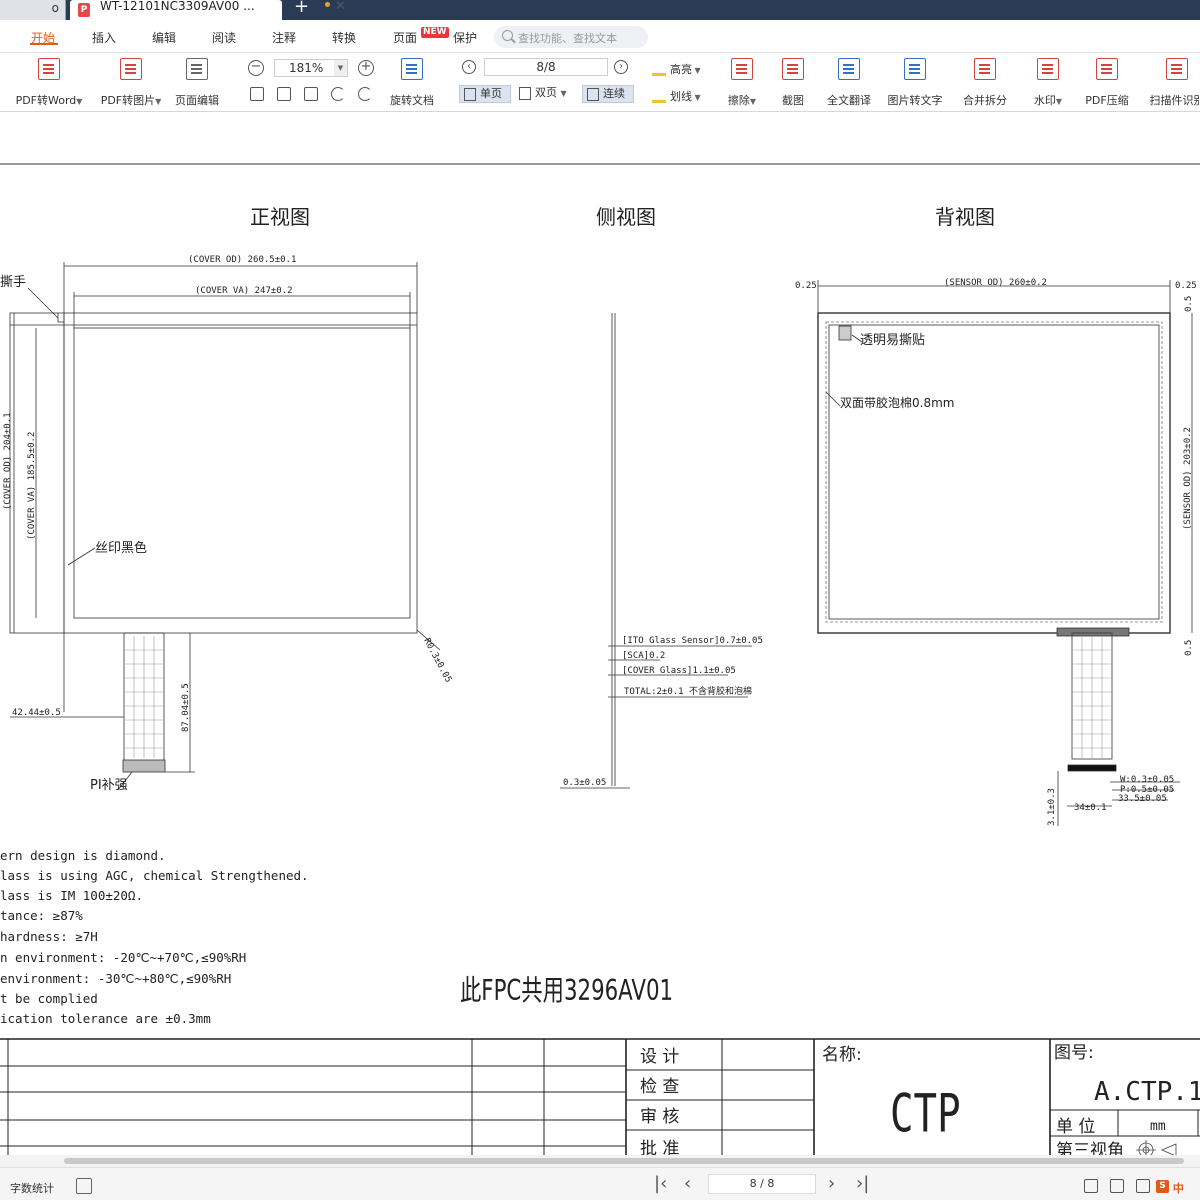  What do you see at coordinates (197, 83) in the screenshot?
I see `page-edit-button: 页面编辑` at bounding box center [197, 83].